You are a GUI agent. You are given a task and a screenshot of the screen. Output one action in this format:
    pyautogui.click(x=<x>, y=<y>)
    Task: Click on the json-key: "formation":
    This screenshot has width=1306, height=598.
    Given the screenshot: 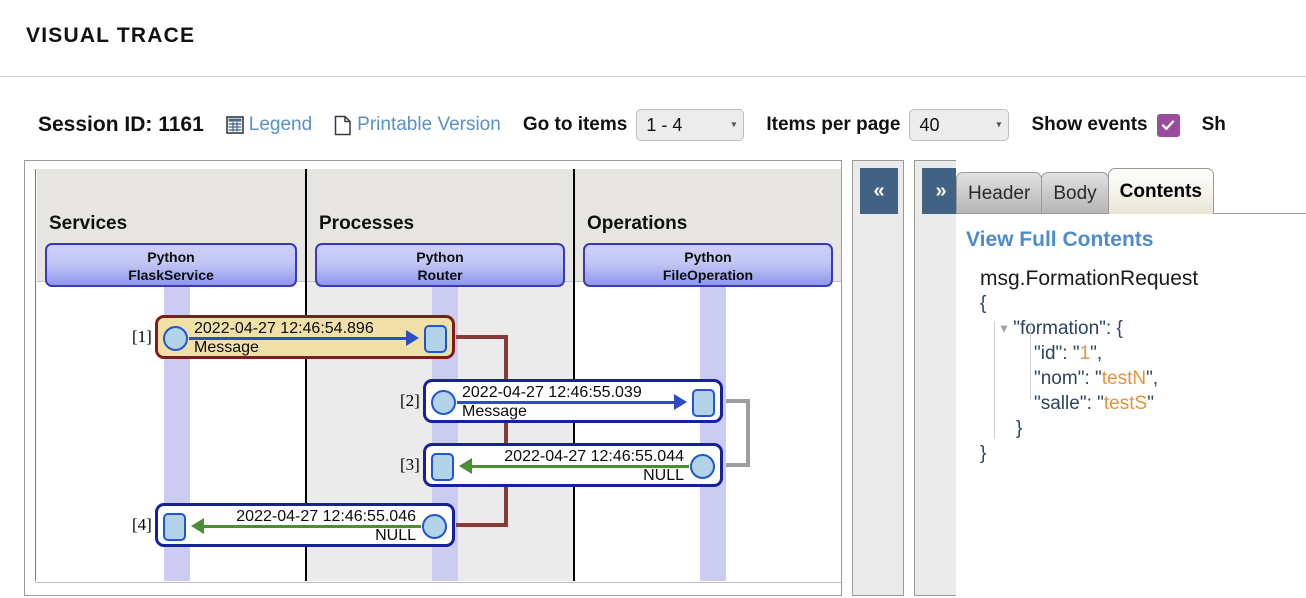 What is the action you would take?
    pyautogui.click(x=1065, y=328)
    